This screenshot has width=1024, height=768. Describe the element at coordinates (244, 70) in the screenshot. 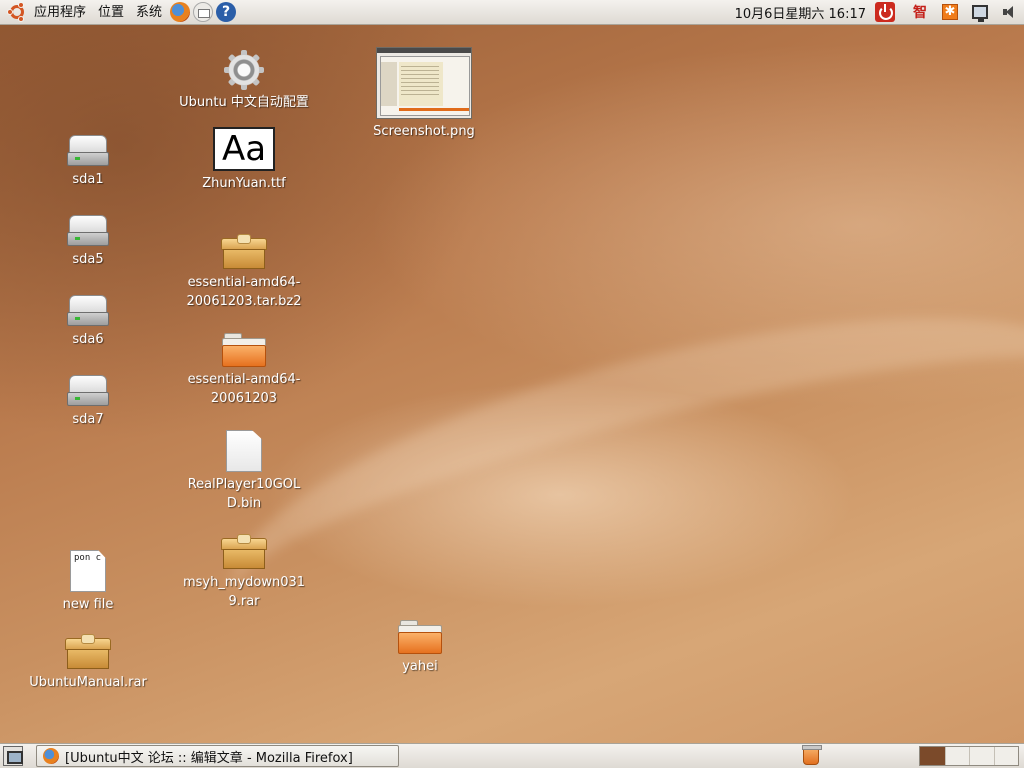

I see `gear-icon` at that location.